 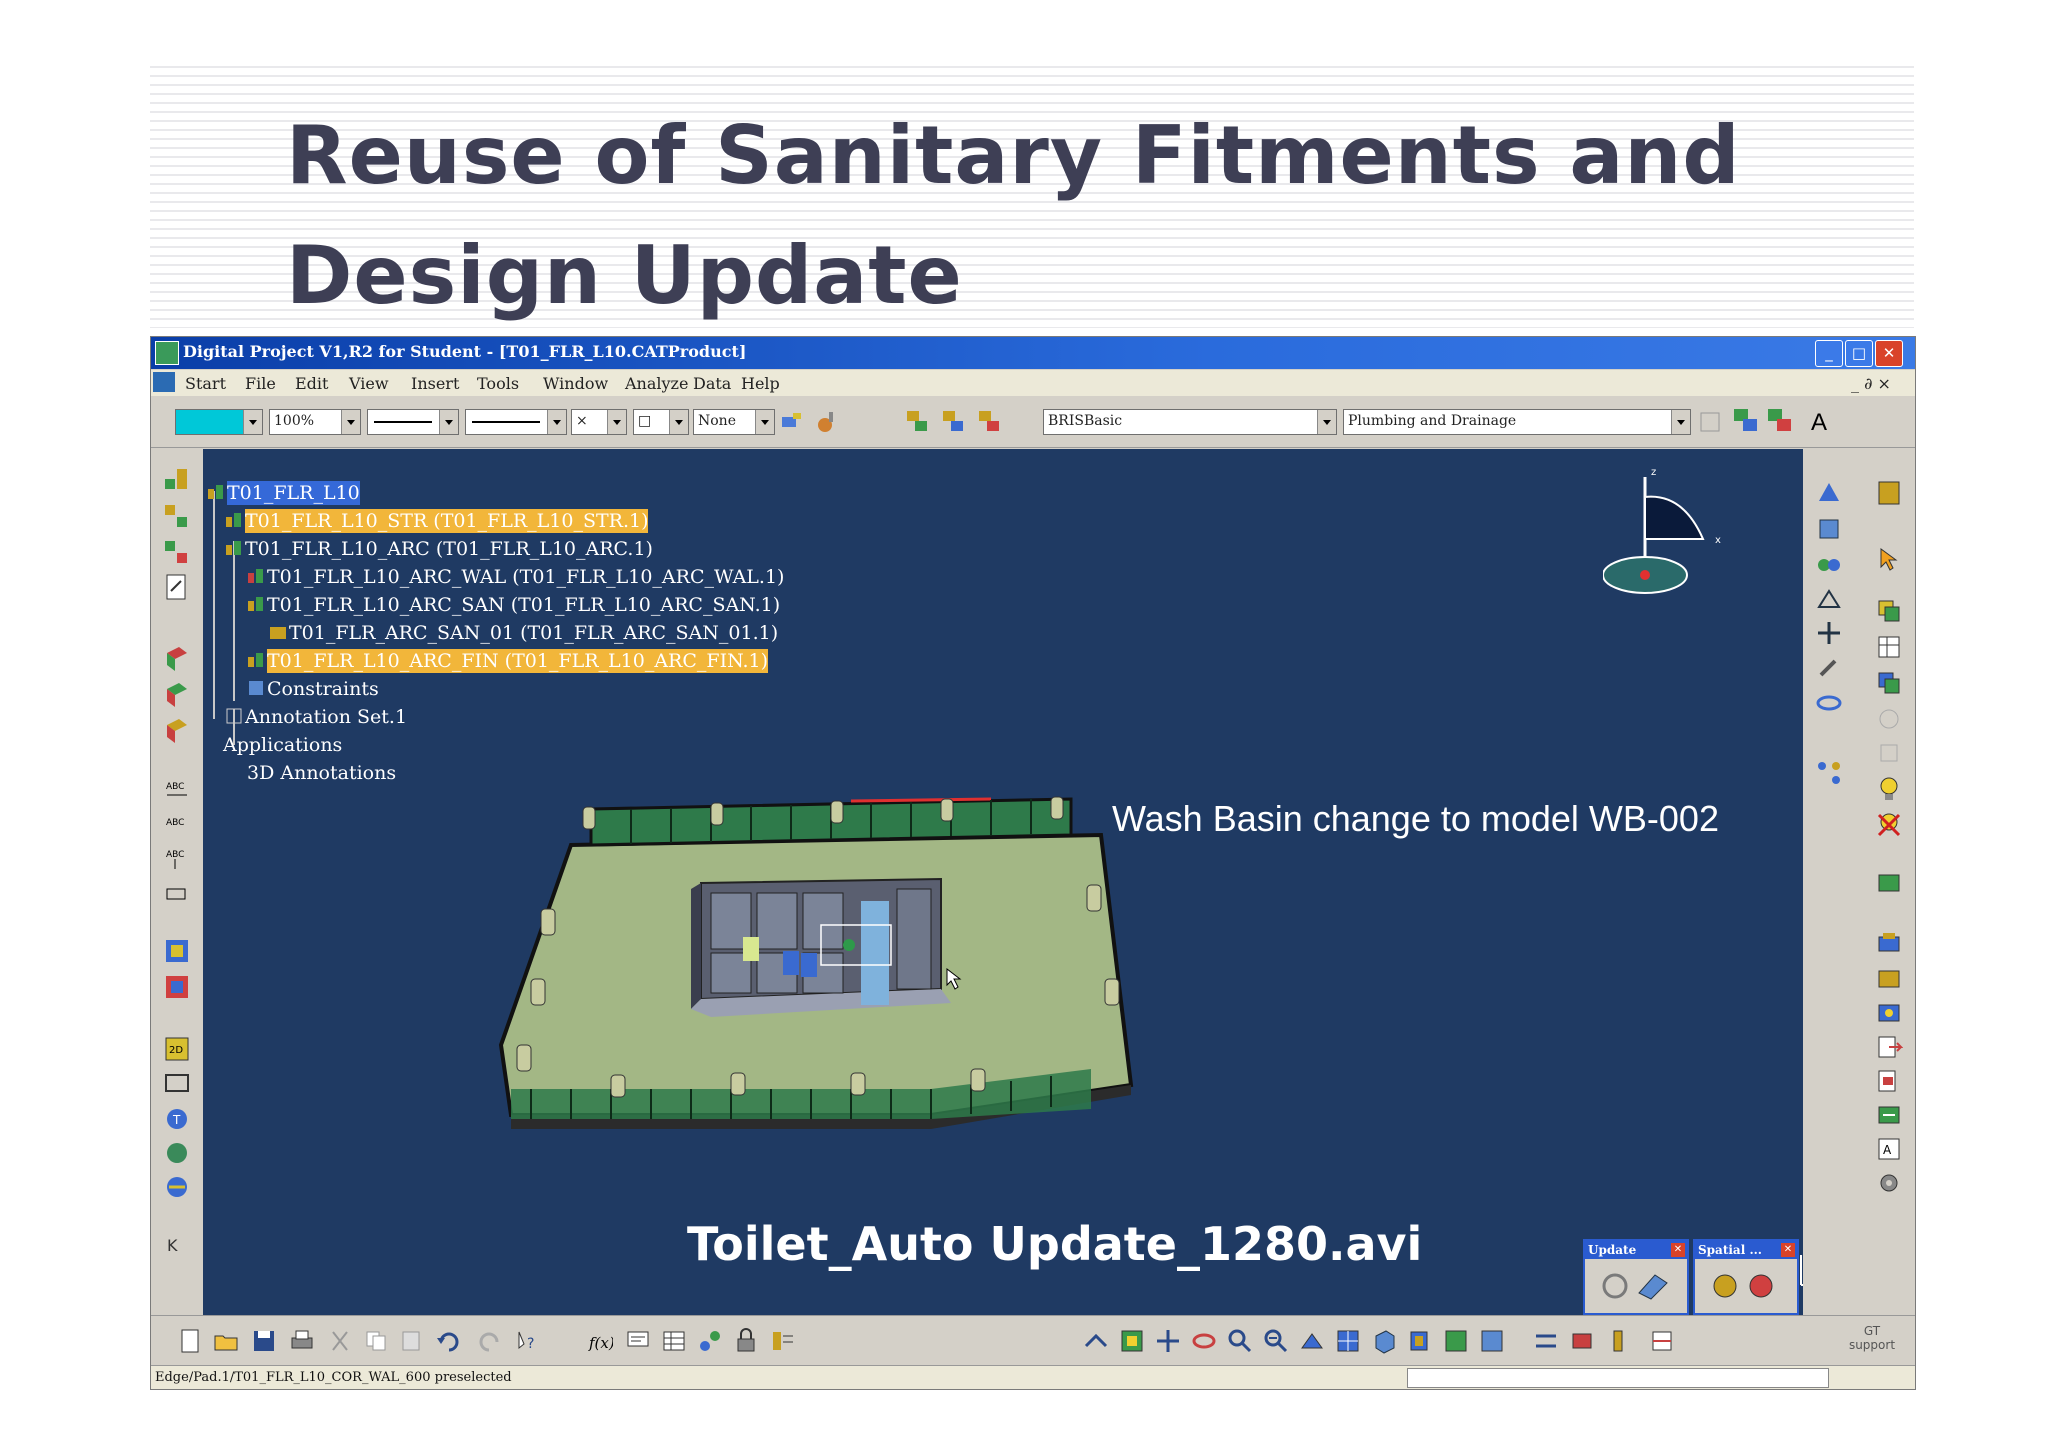 What do you see at coordinates (177, 587) in the screenshot?
I see `document-edit-icon` at bounding box center [177, 587].